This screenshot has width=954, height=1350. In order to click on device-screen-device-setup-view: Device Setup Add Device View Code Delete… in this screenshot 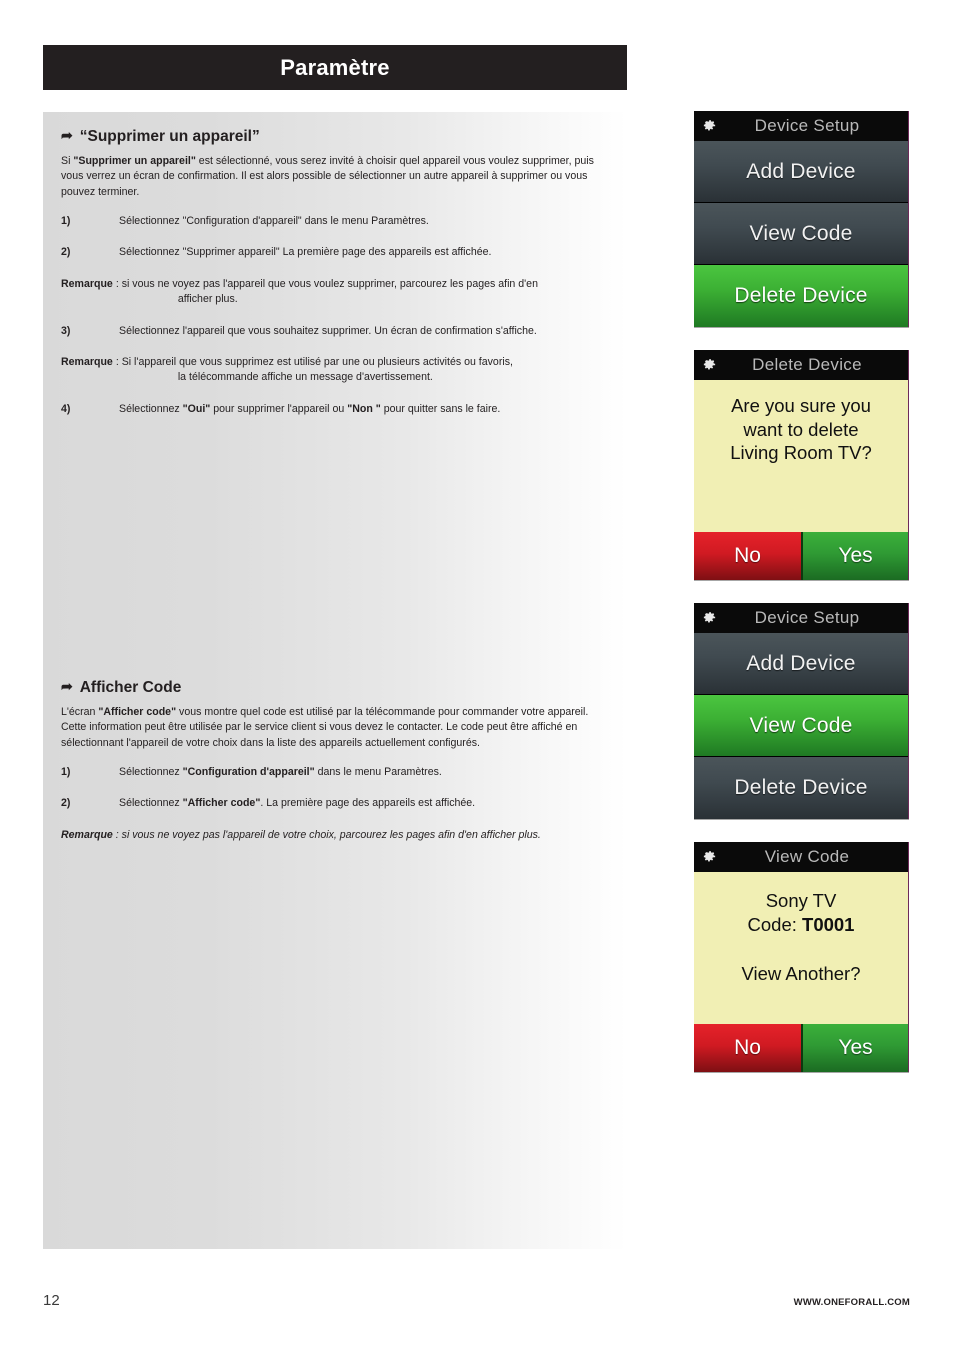, I will do `click(801, 711)`.